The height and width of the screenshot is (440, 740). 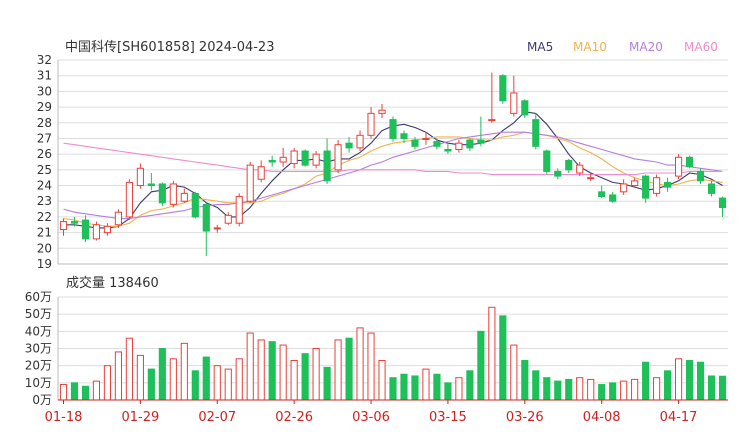 What do you see at coordinates (217, 417) in the screenshot?
I see `date-tick-label: 02-07` at bounding box center [217, 417].